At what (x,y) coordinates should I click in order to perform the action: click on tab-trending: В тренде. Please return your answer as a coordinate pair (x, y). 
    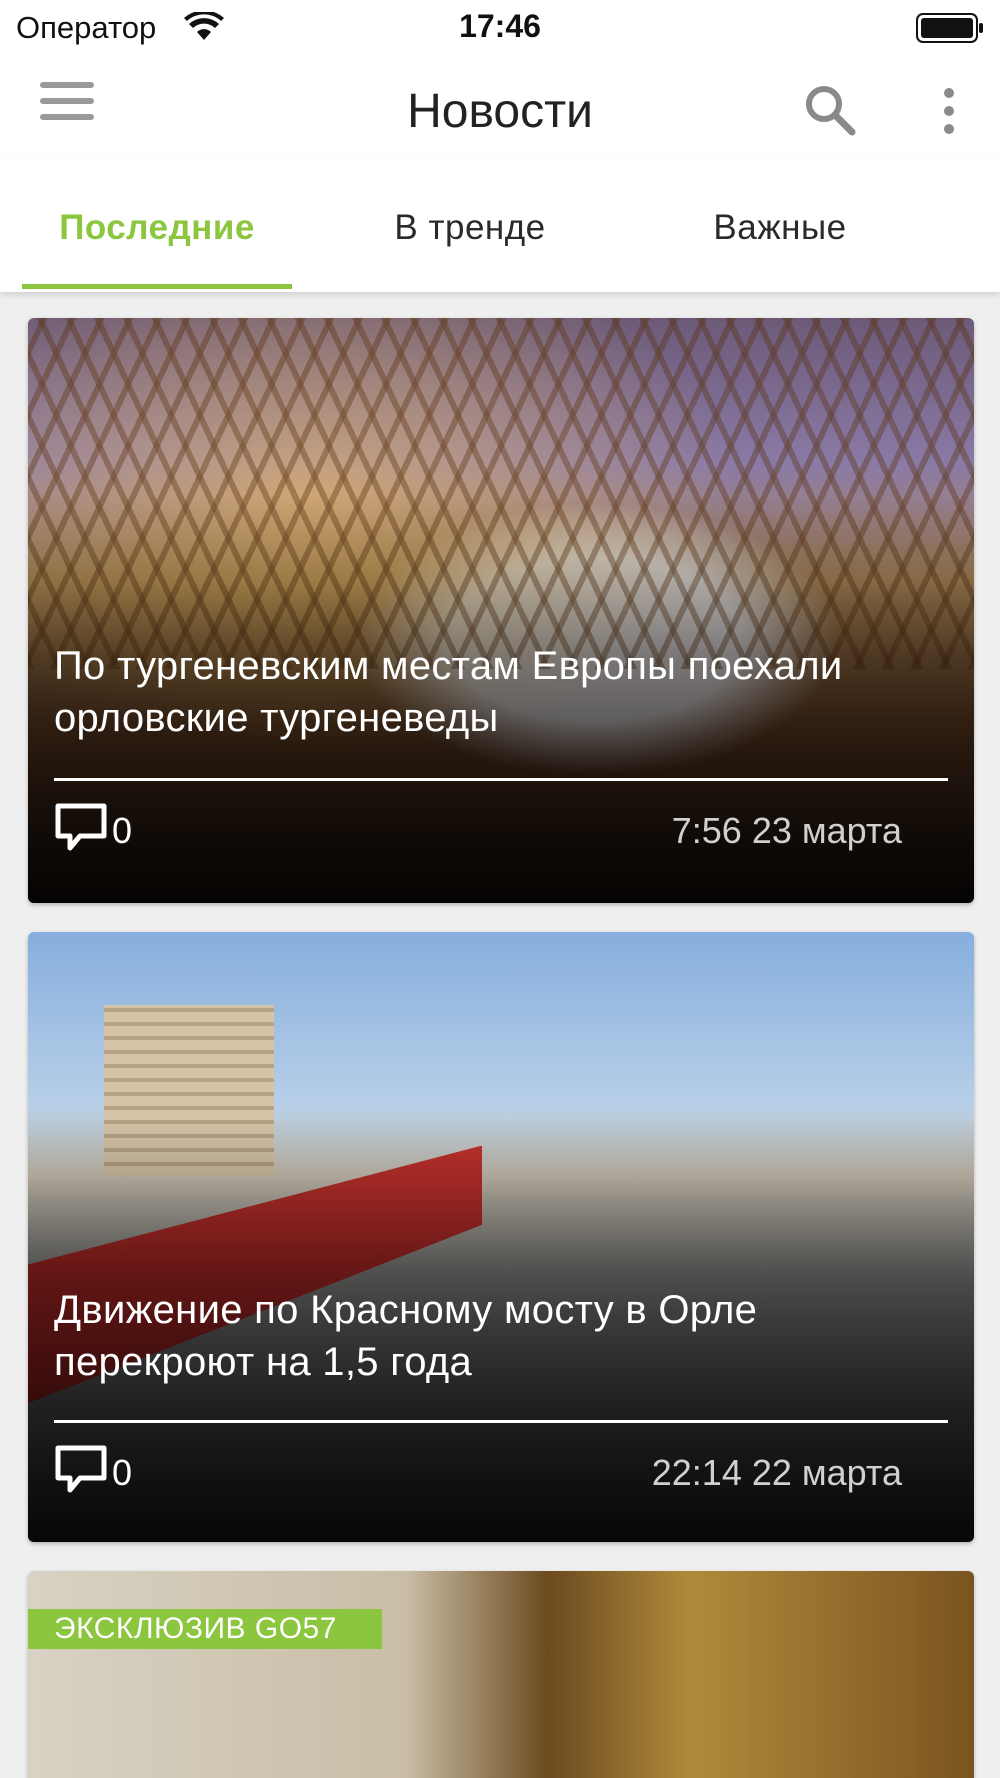
    Looking at the image, I should click on (470, 228).